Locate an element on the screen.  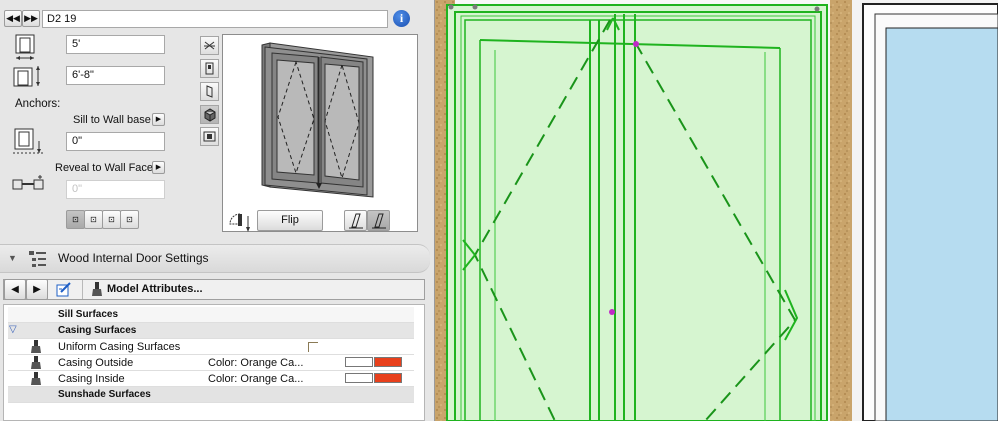
view-front-button is located at coordinates (209, 68).